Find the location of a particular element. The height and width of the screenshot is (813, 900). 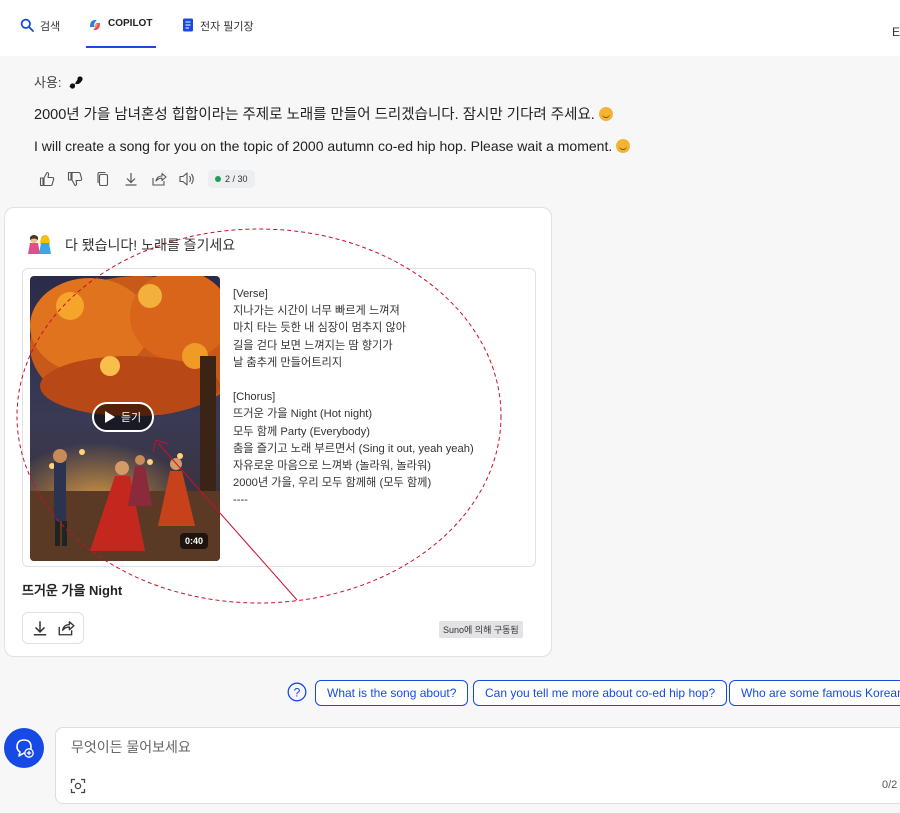

new-topic-button is located at coordinates (24, 748).